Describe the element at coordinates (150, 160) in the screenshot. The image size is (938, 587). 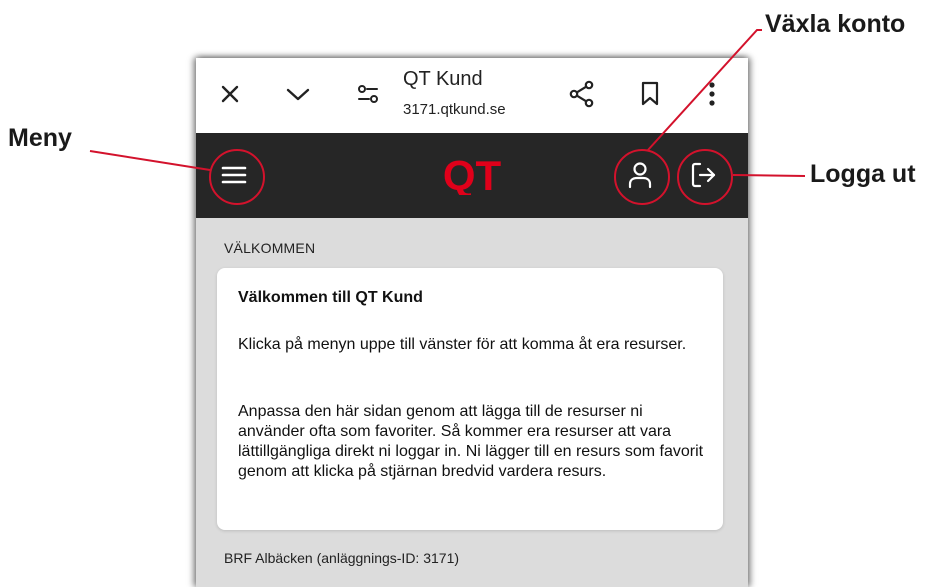
I see `menu-leader-line` at that location.